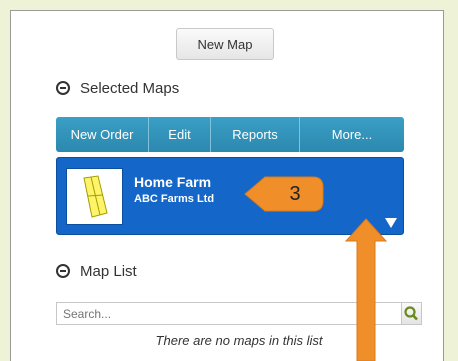 Image resolution: width=458 pixels, height=361 pixels. I want to click on edit-button: Edit, so click(180, 134).